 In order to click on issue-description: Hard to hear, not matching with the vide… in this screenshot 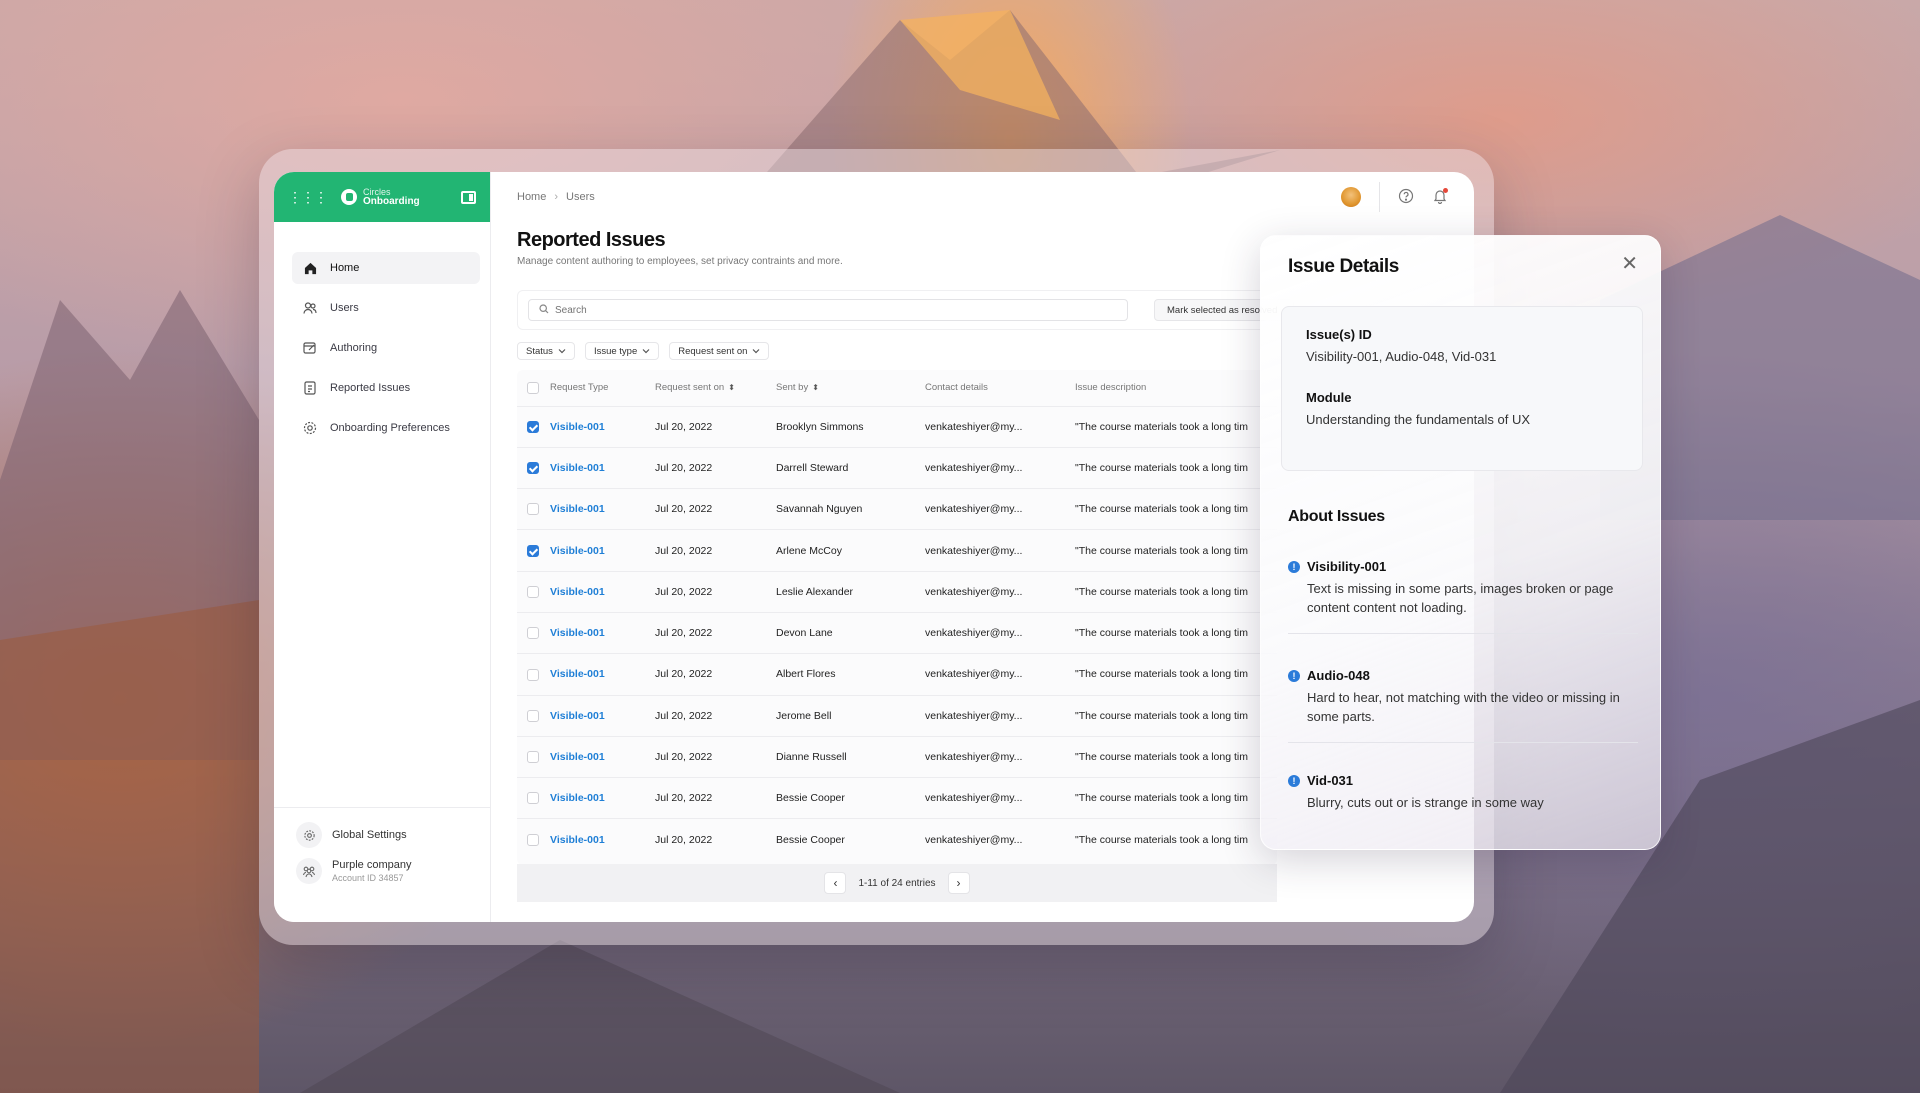, I will do `click(1463, 707)`.